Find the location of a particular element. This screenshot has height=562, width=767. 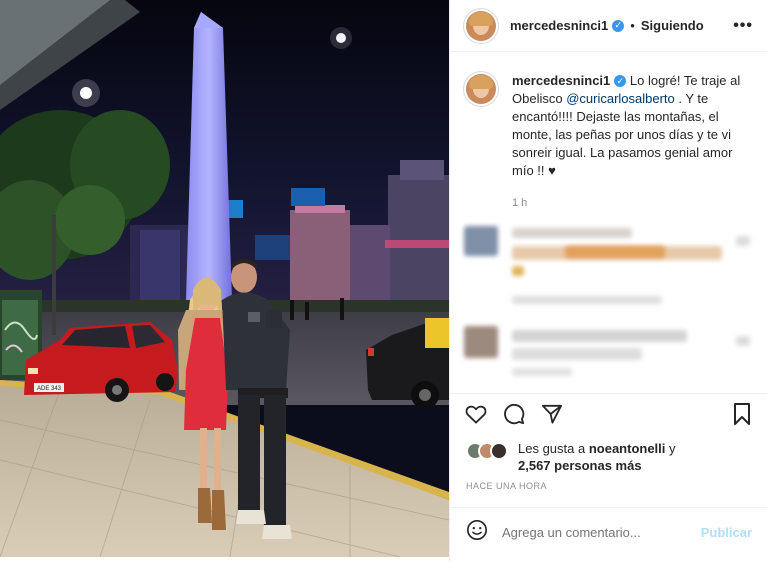

liker-avatars is located at coordinates (487, 458).